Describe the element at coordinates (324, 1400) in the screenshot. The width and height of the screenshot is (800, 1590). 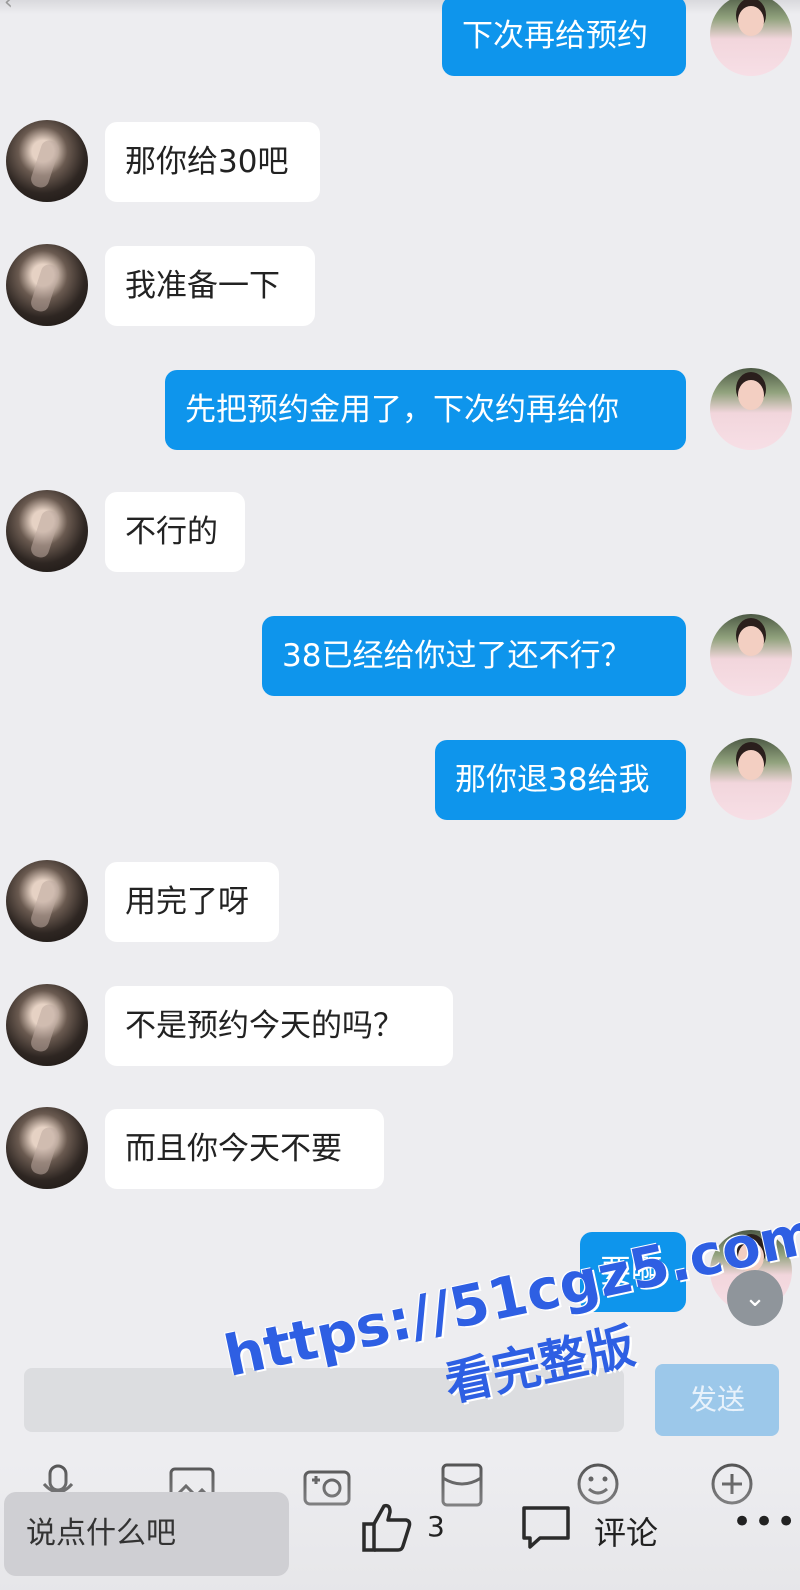
I see `message-input` at that location.